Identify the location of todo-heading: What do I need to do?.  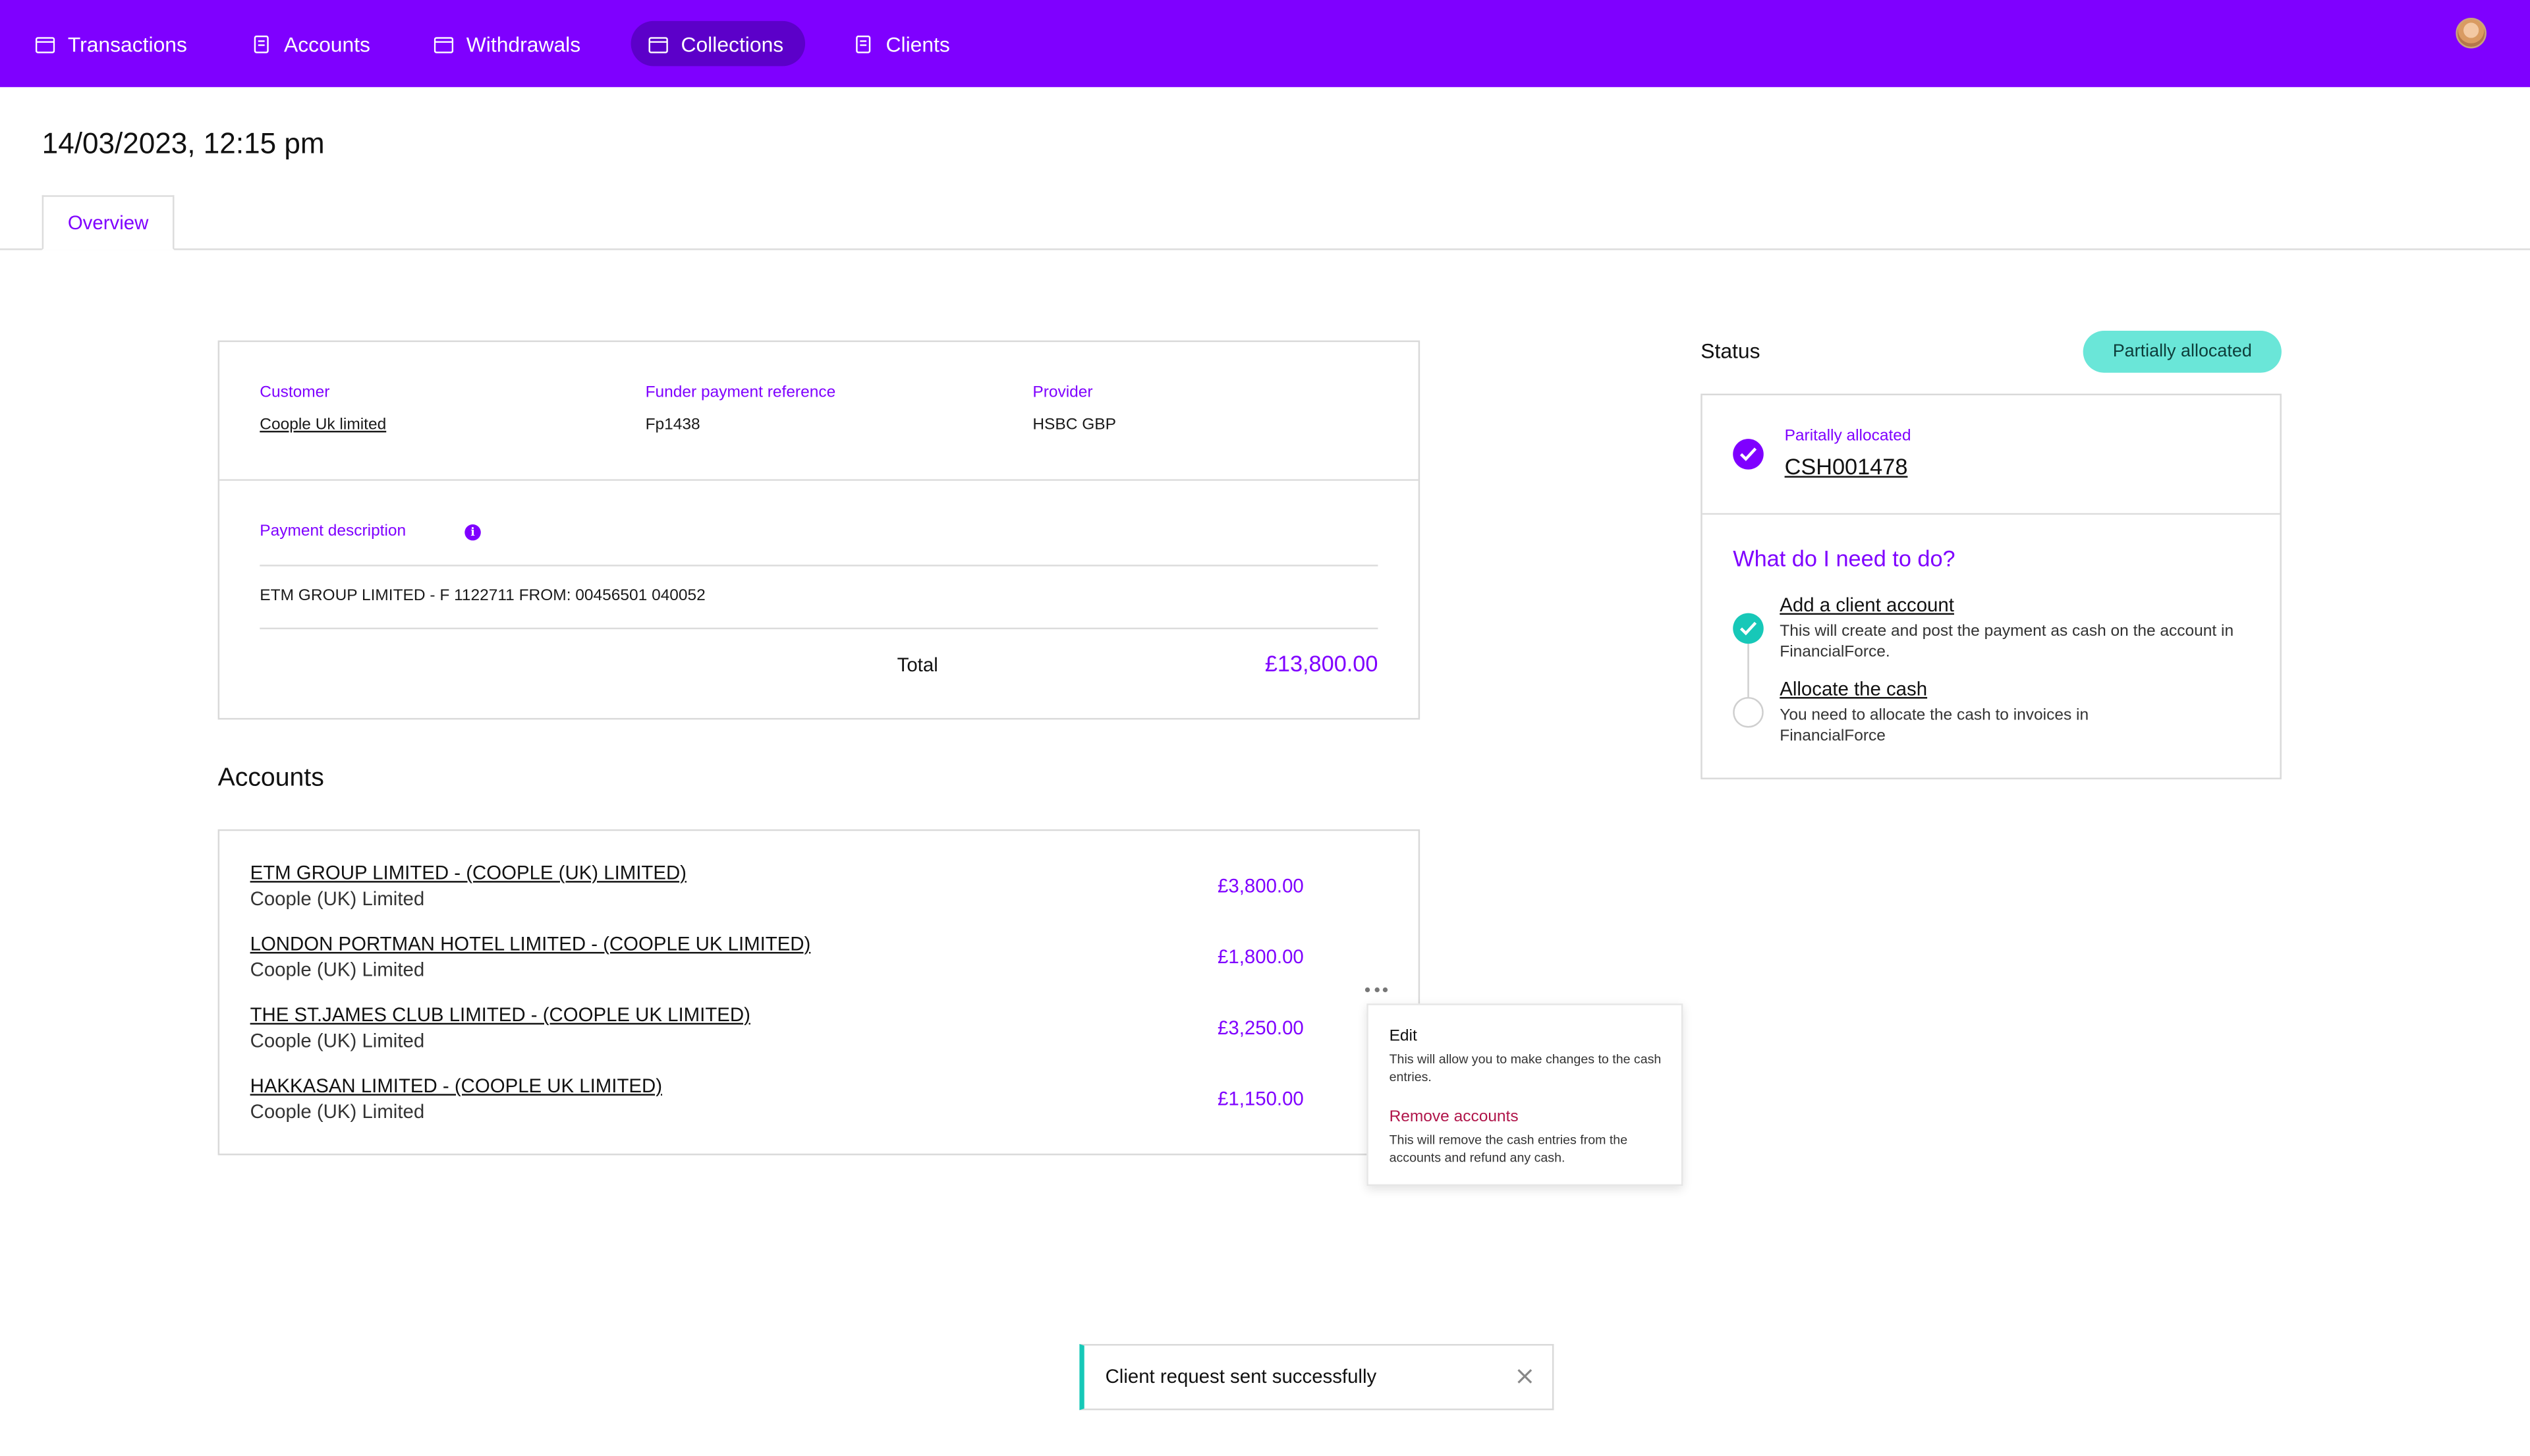
(1844, 558).